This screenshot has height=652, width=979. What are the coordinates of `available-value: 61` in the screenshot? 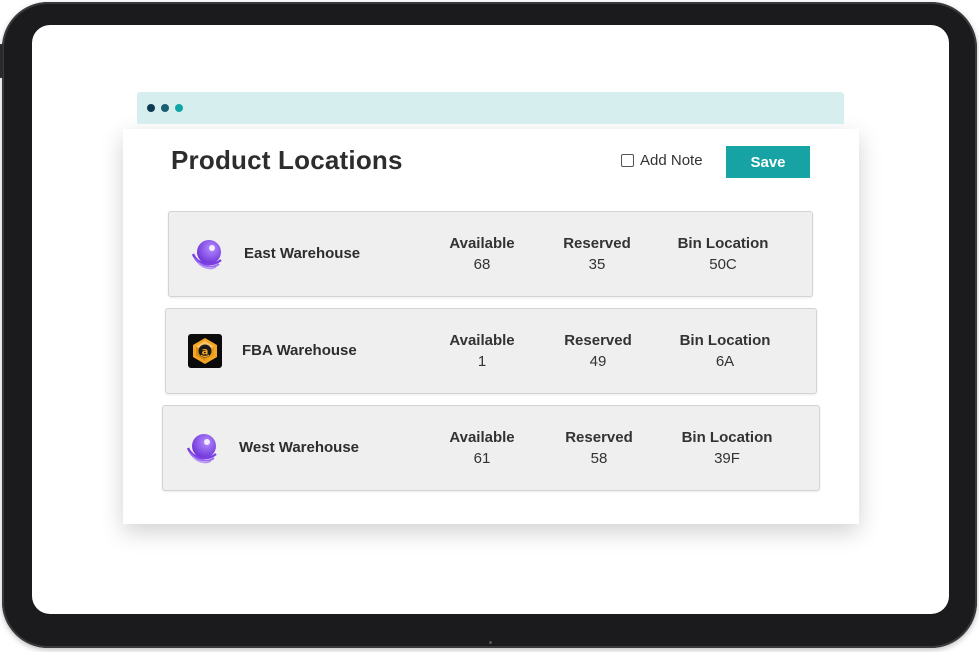 It's located at (482, 458).